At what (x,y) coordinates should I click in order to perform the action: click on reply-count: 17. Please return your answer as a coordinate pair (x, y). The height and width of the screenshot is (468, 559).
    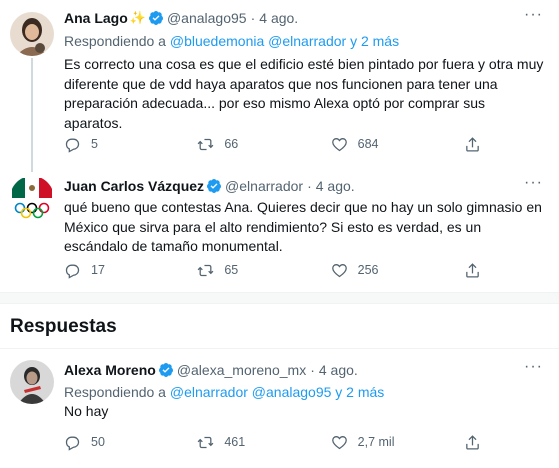
    Looking at the image, I should click on (98, 270).